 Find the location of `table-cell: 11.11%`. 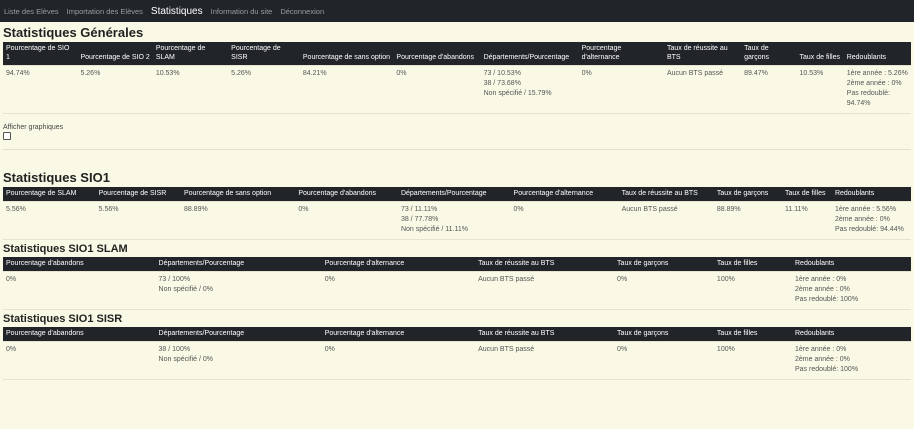

table-cell: 11.11% is located at coordinates (807, 220).